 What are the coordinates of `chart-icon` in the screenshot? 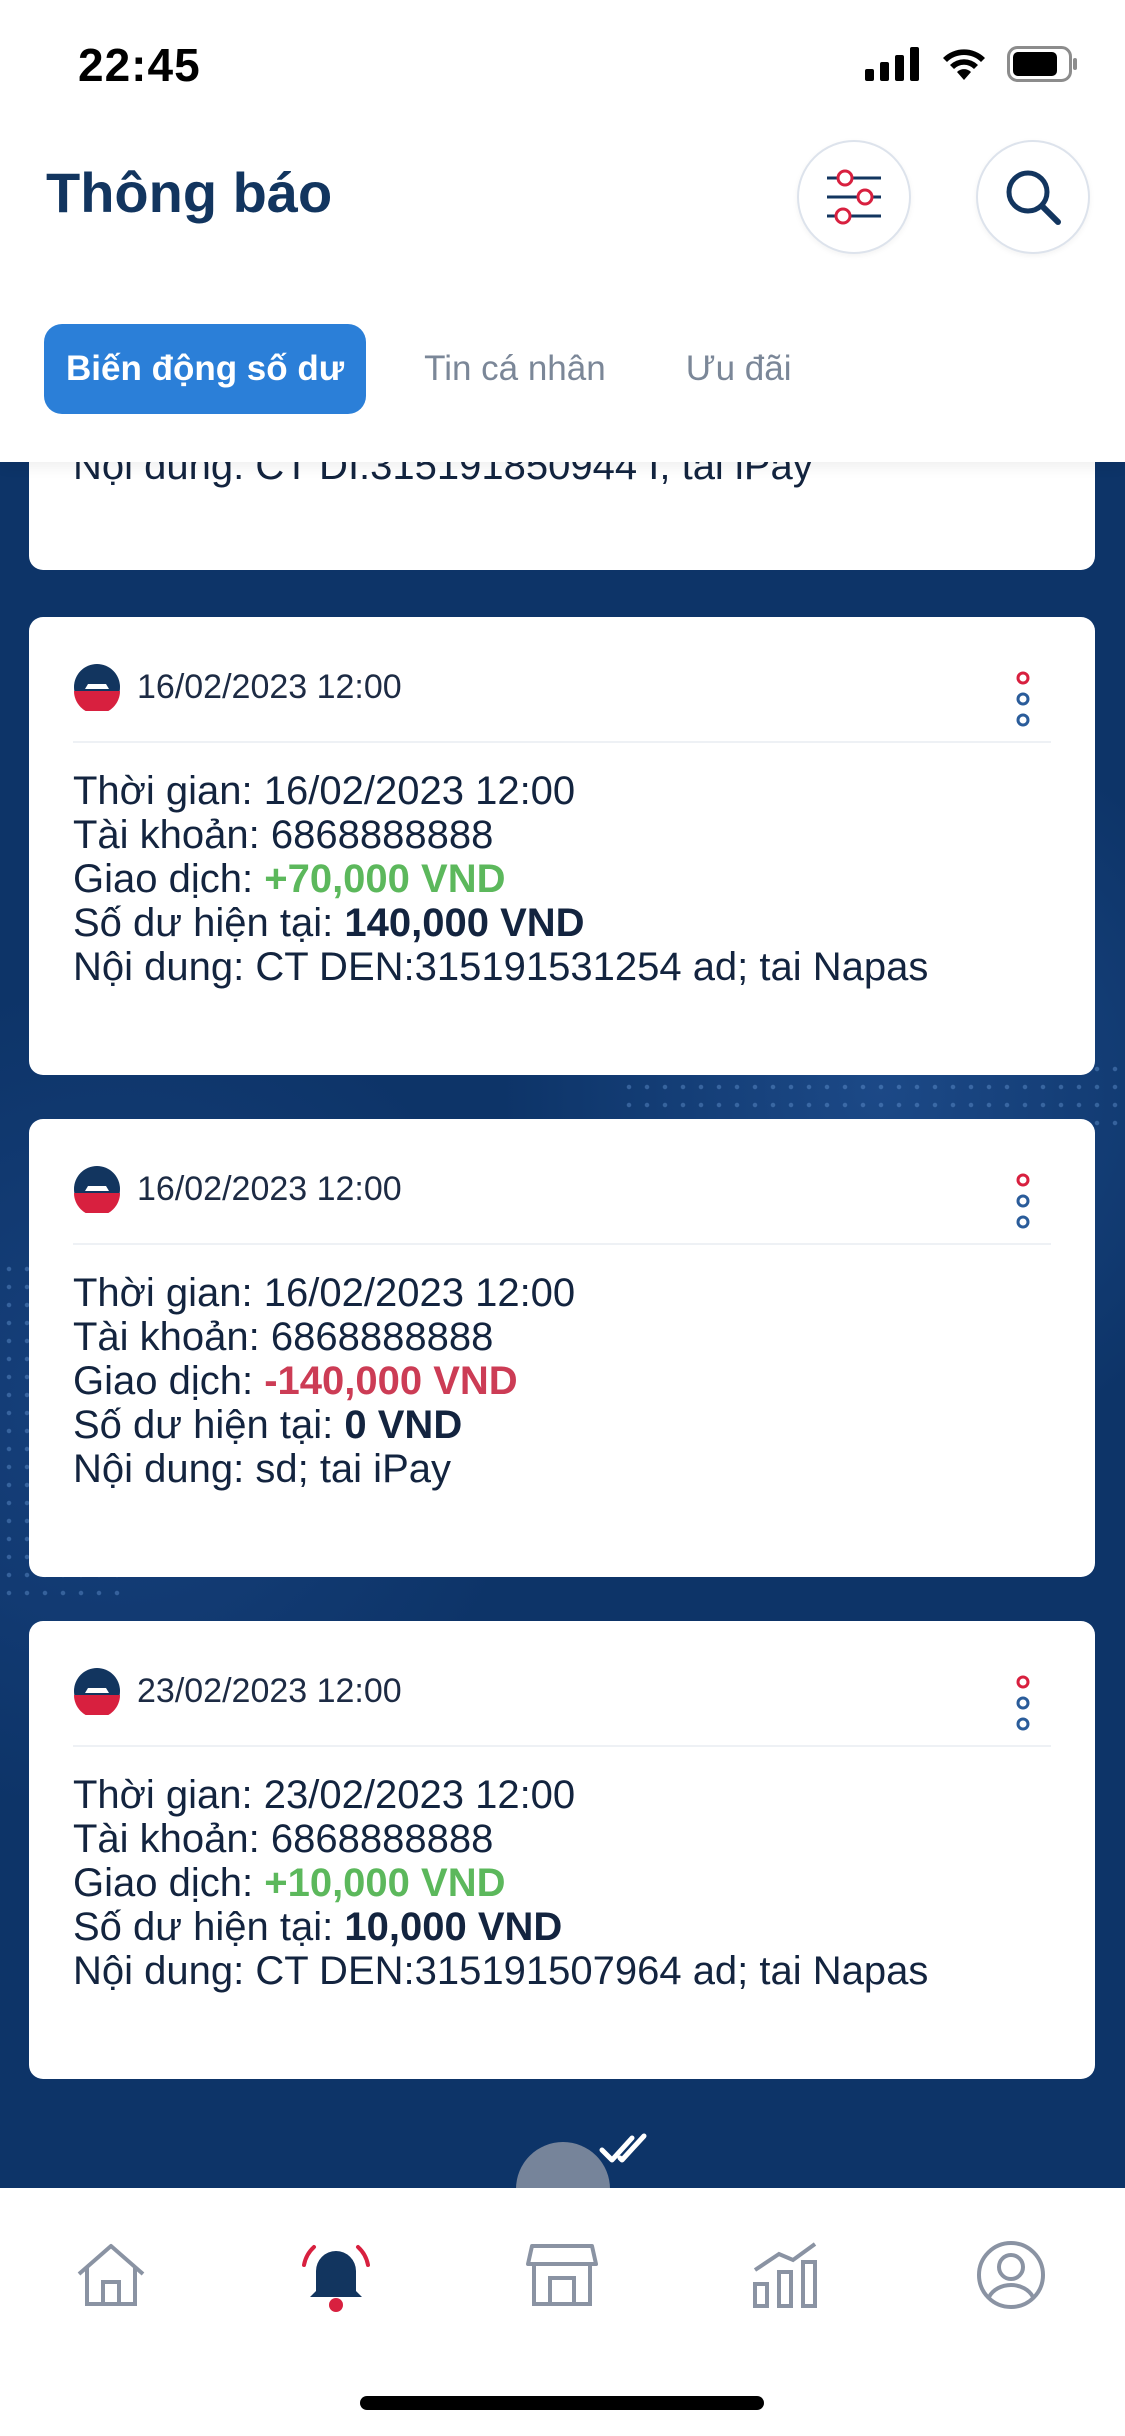 It's located at (785, 2275).